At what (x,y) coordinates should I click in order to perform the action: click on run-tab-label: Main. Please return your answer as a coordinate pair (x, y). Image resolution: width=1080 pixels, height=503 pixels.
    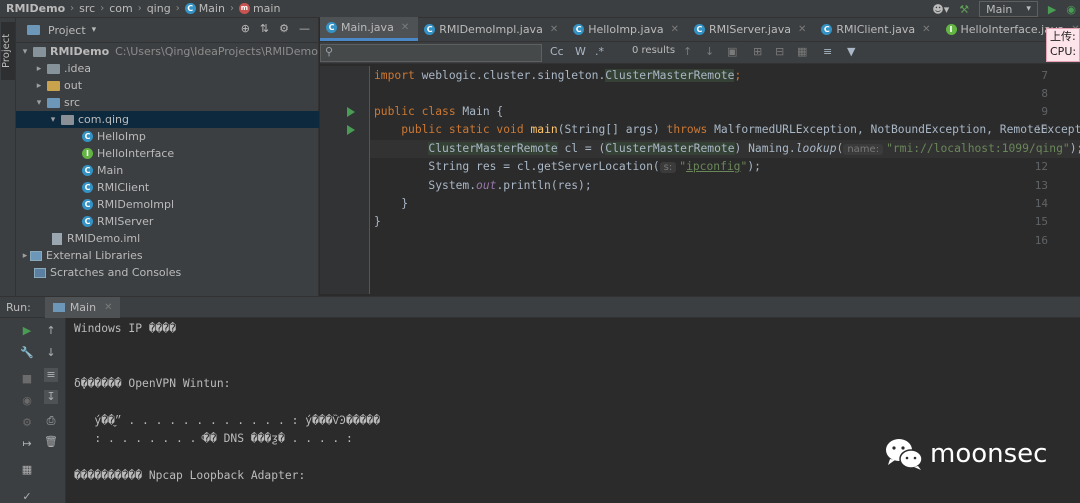
    Looking at the image, I should click on (83, 307).